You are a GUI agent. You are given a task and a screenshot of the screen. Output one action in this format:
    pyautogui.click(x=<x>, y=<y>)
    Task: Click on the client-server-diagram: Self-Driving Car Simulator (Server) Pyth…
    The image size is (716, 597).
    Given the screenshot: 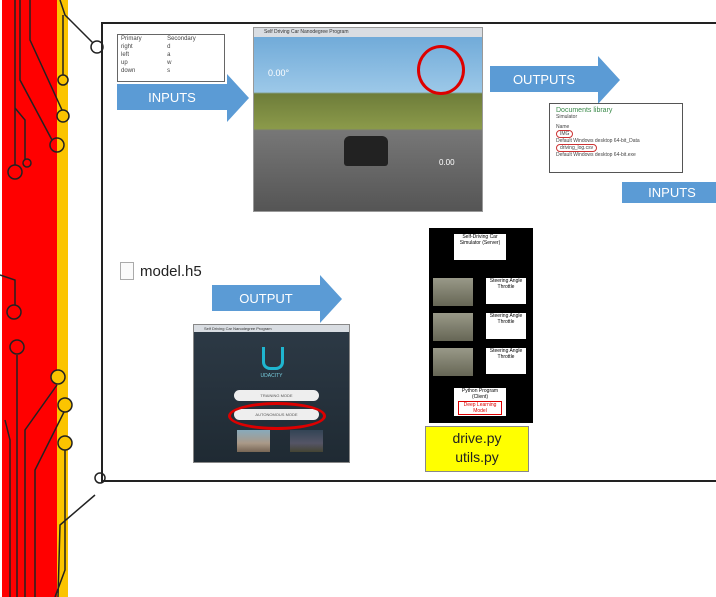 What is the action you would take?
    pyautogui.click(x=481, y=325)
    